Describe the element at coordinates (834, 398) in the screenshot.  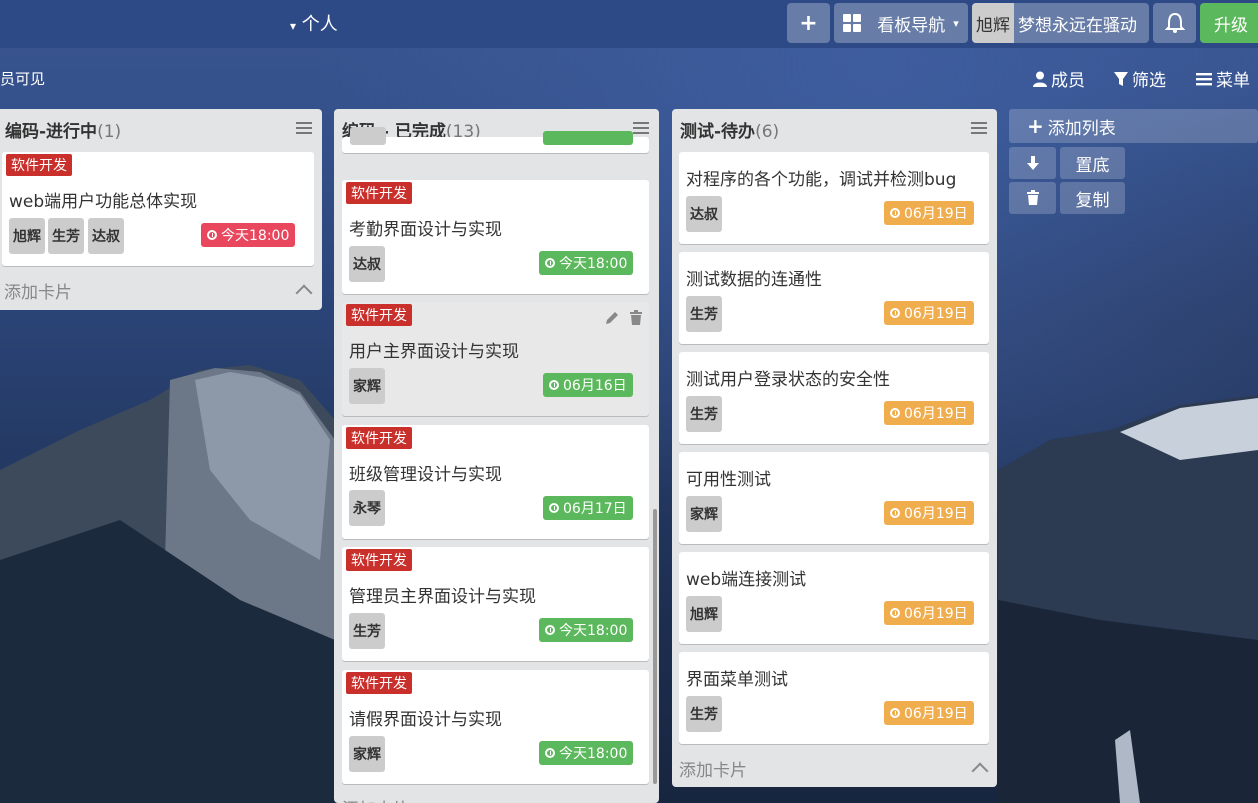
I see `list-card: 测试用户登录状态的安全性 生芳 06月19日` at that location.